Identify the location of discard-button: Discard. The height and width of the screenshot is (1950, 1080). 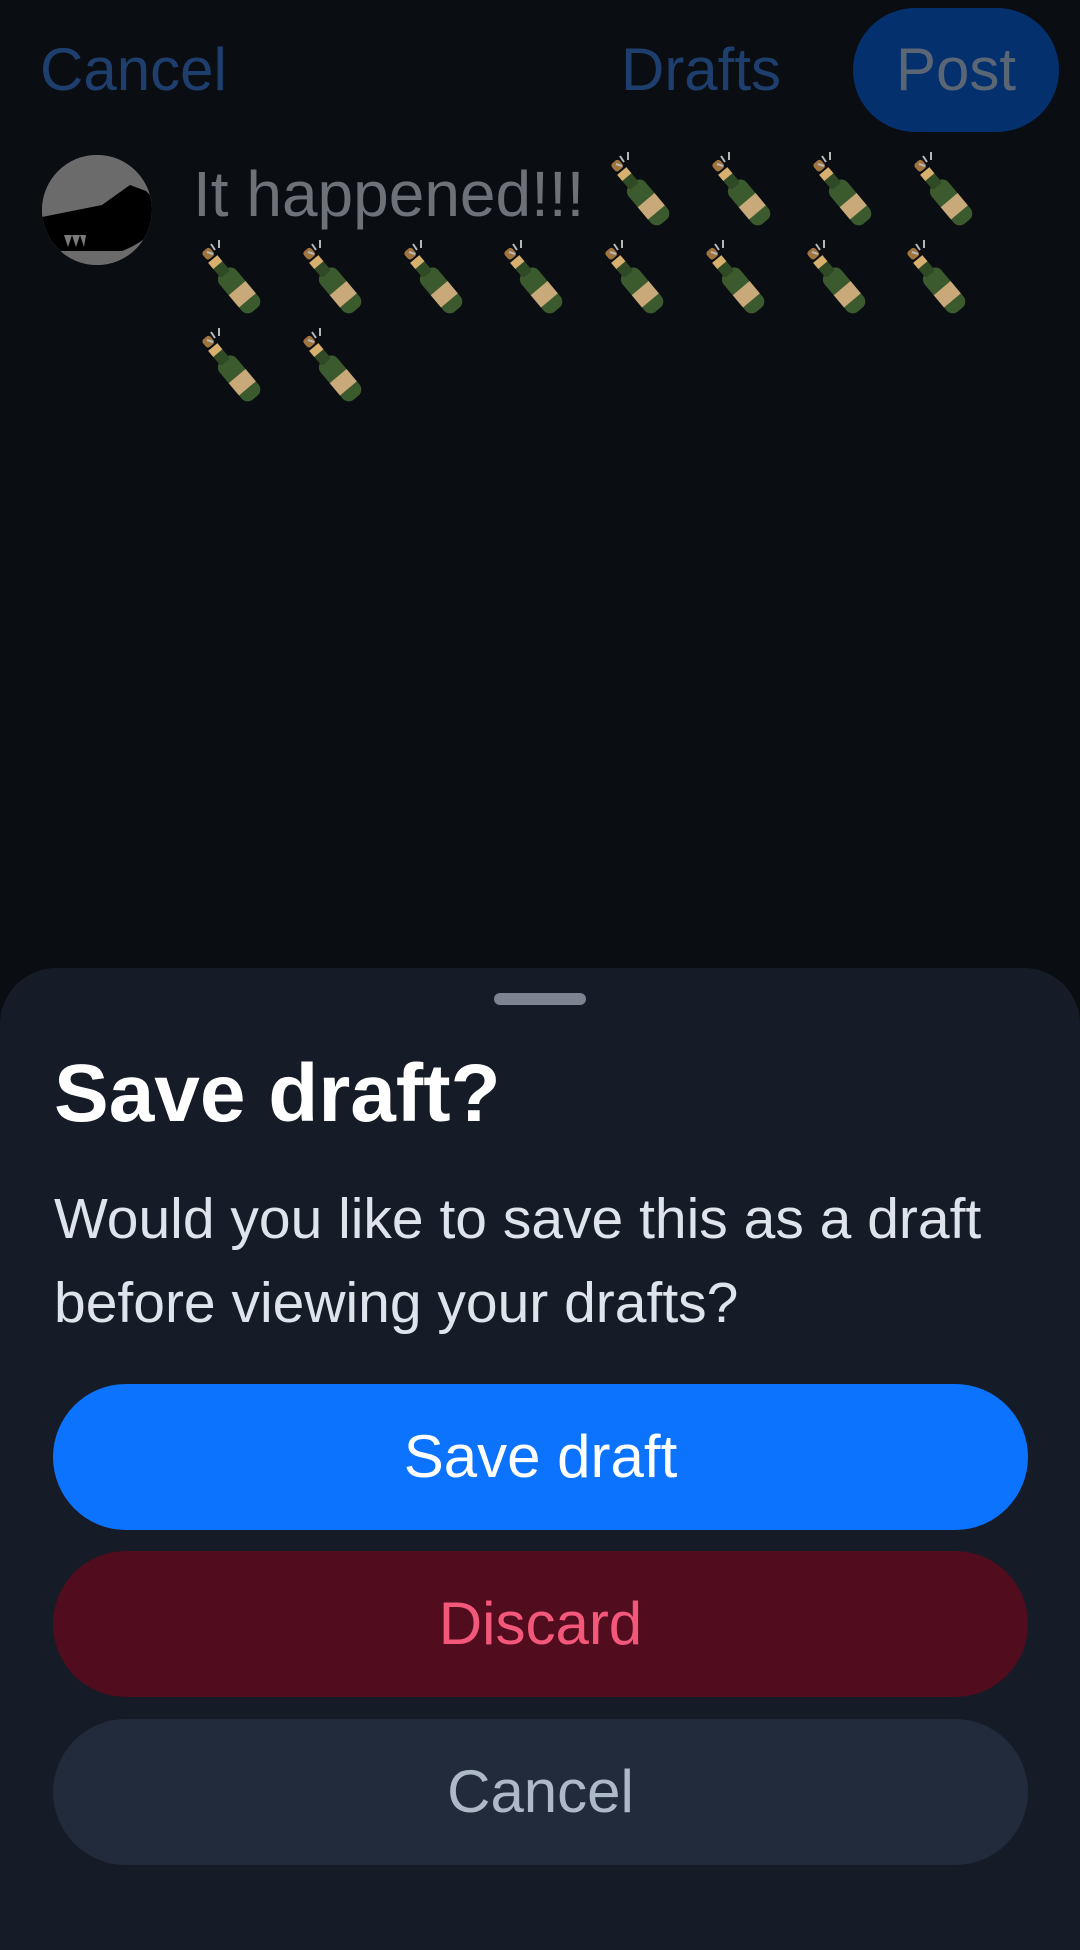
(540, 1624).